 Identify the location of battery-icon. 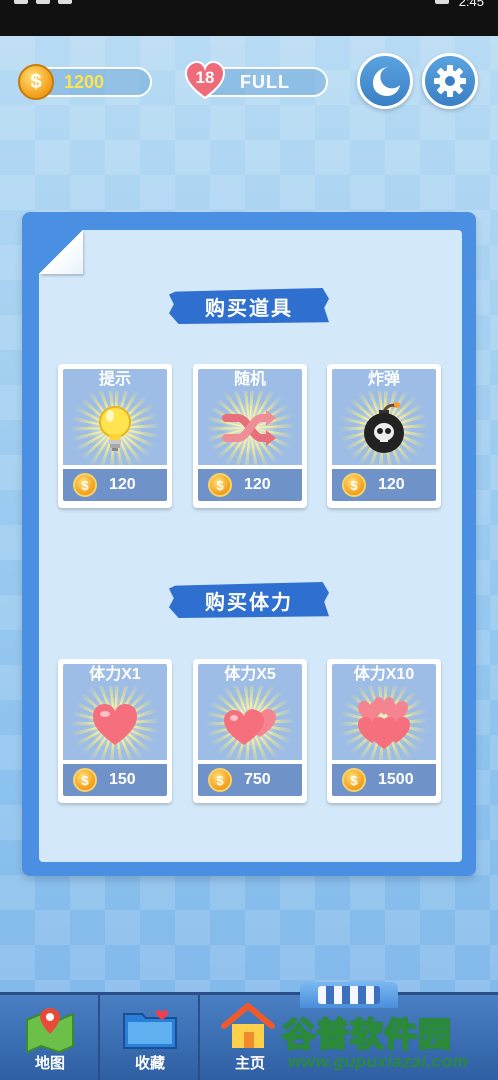
(441, 2).